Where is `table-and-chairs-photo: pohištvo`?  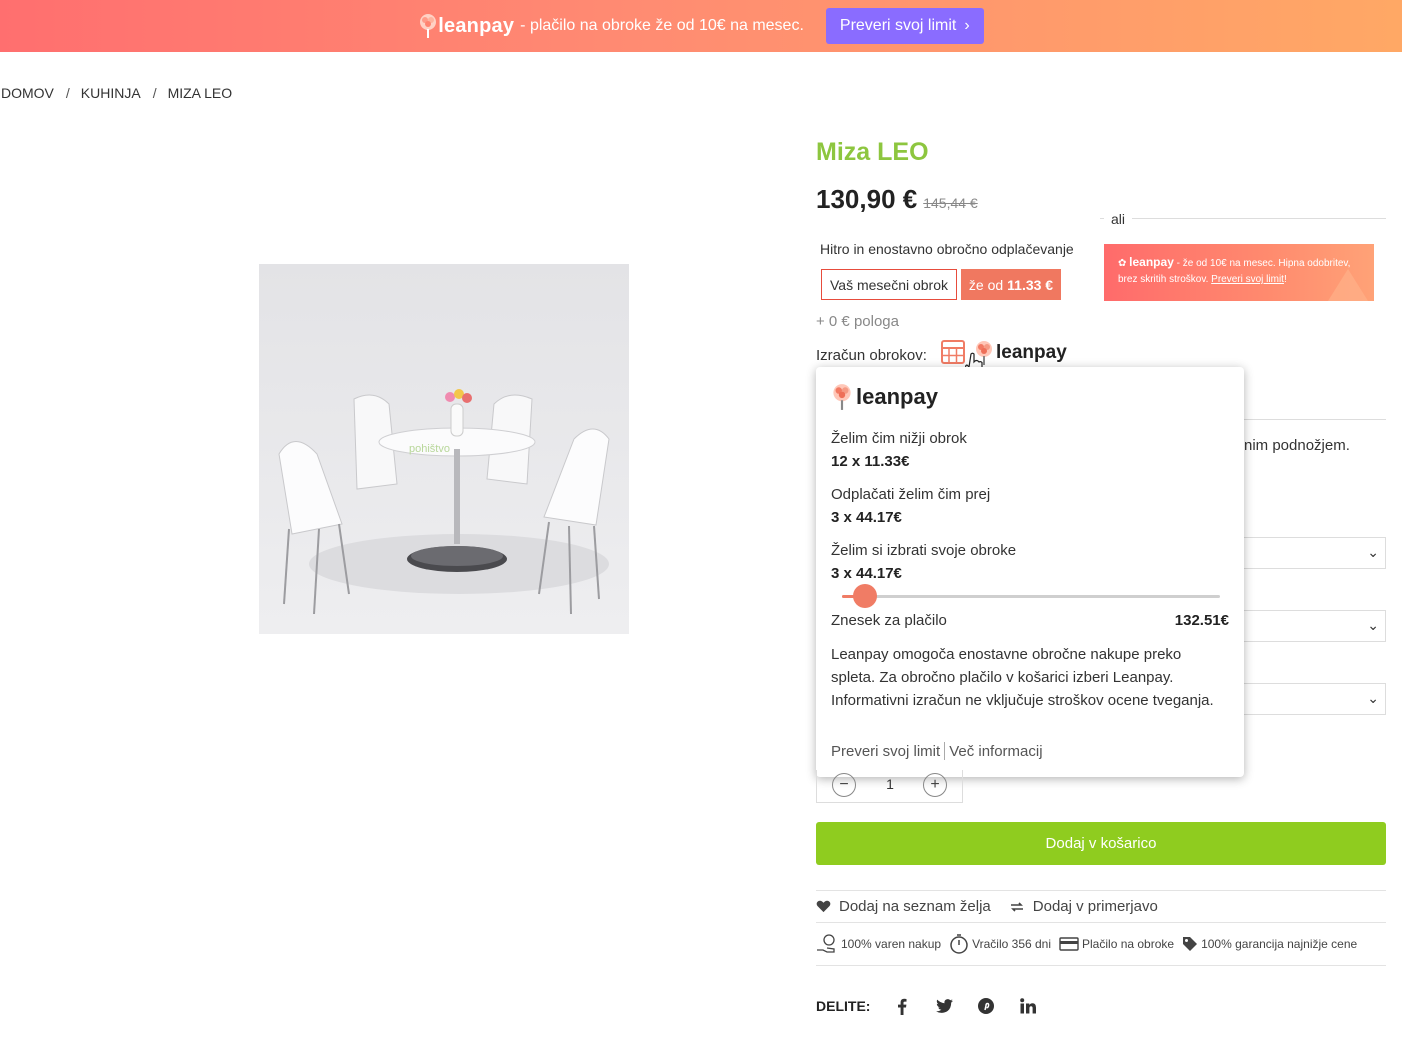 table-and-chairs-photo: pohištvo is located at coordinates (444, 449).